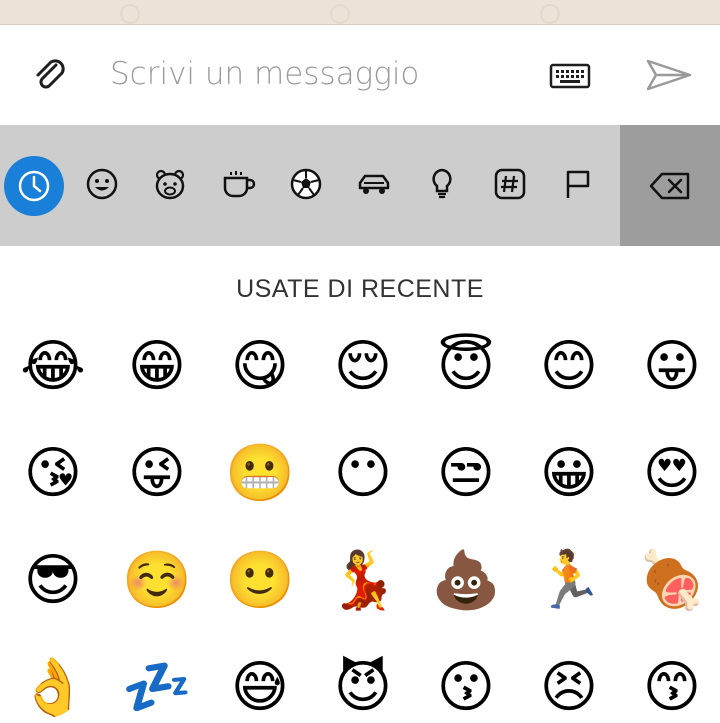 This screenshot has height=723, width=720. What do you see at coordinates (260, 474) in the screenshot?
I see `emoji-key: 😬` at bounding box center [260, 474].